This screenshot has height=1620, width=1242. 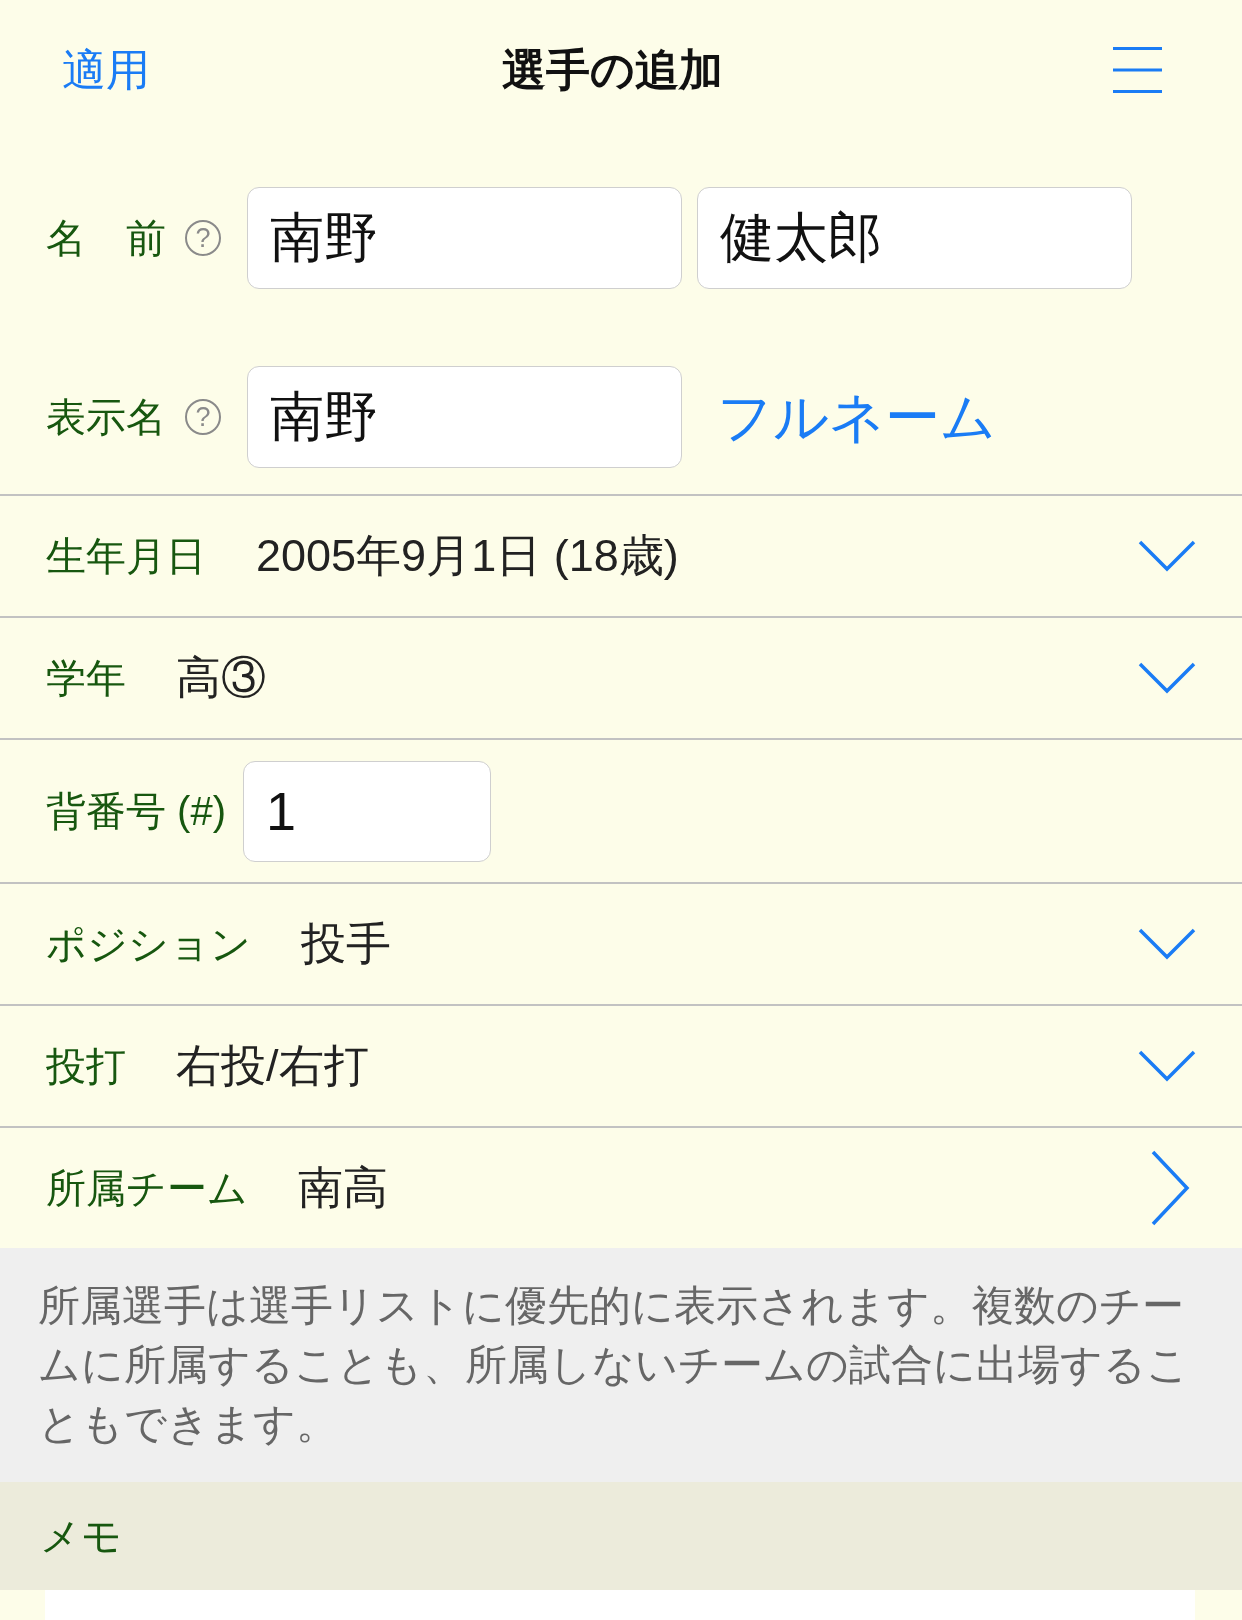 What do you see at coordinates (856, 417) in the screenshot?
I see `full-name-link: フルネーム` at bounding box center [856, 417].